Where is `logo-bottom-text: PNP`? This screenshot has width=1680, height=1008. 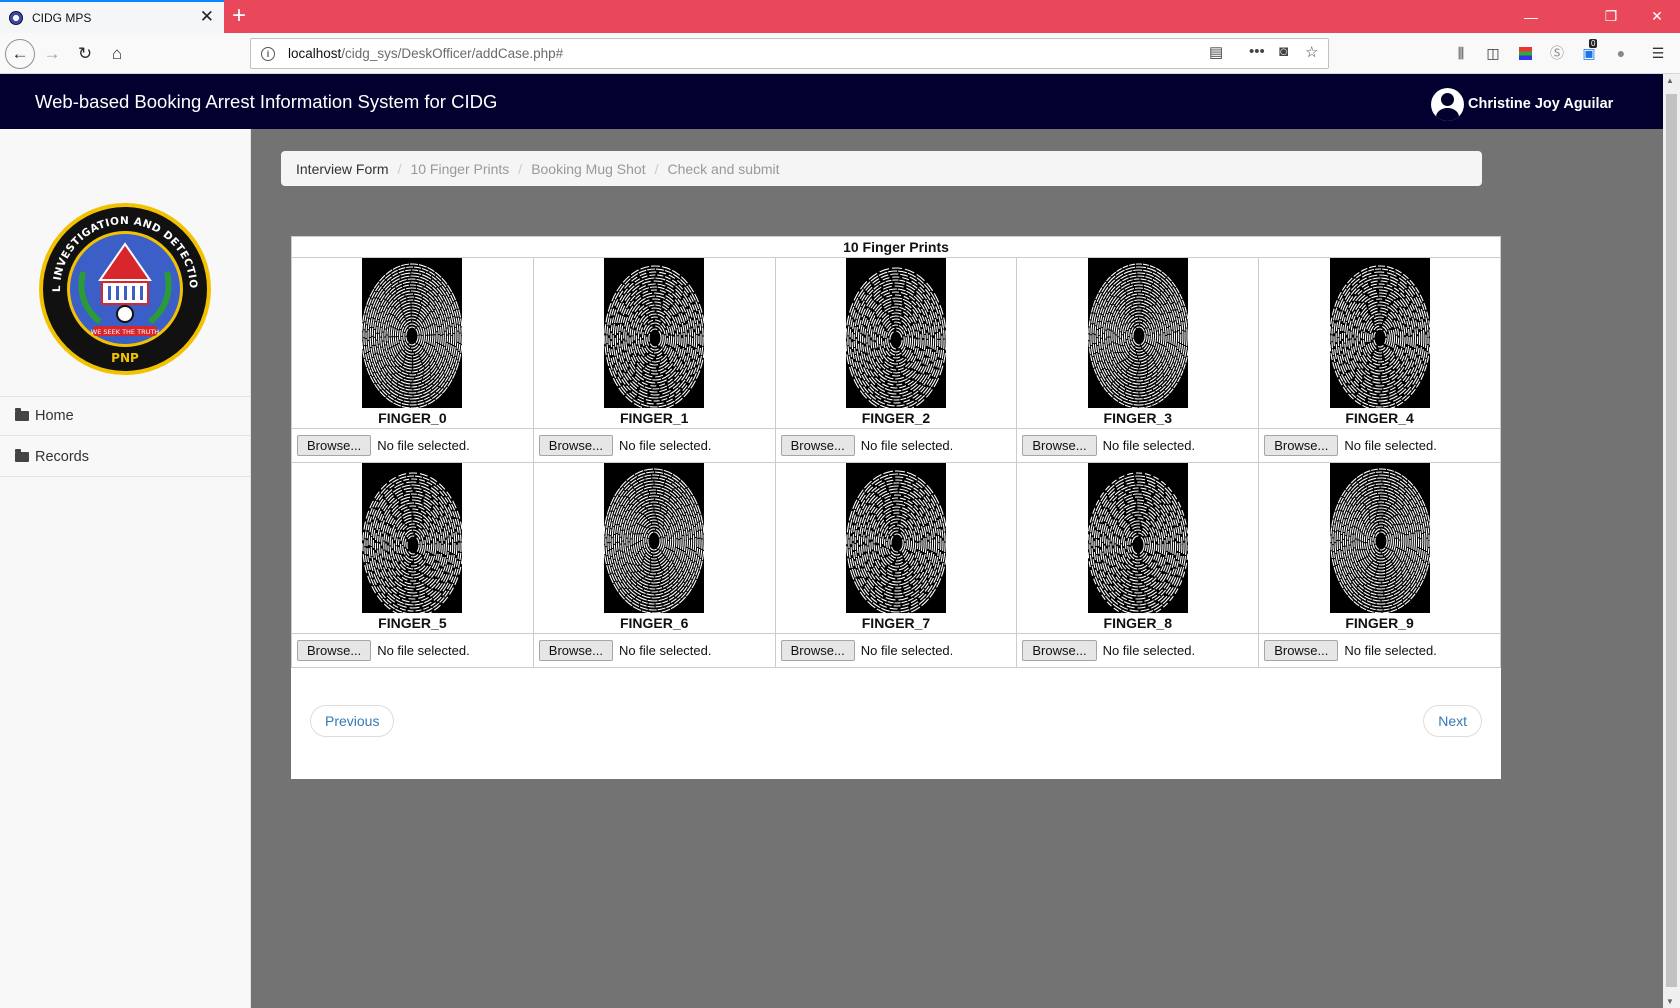
logo-bottom-text: PNP is located at coordinates (125, 358).